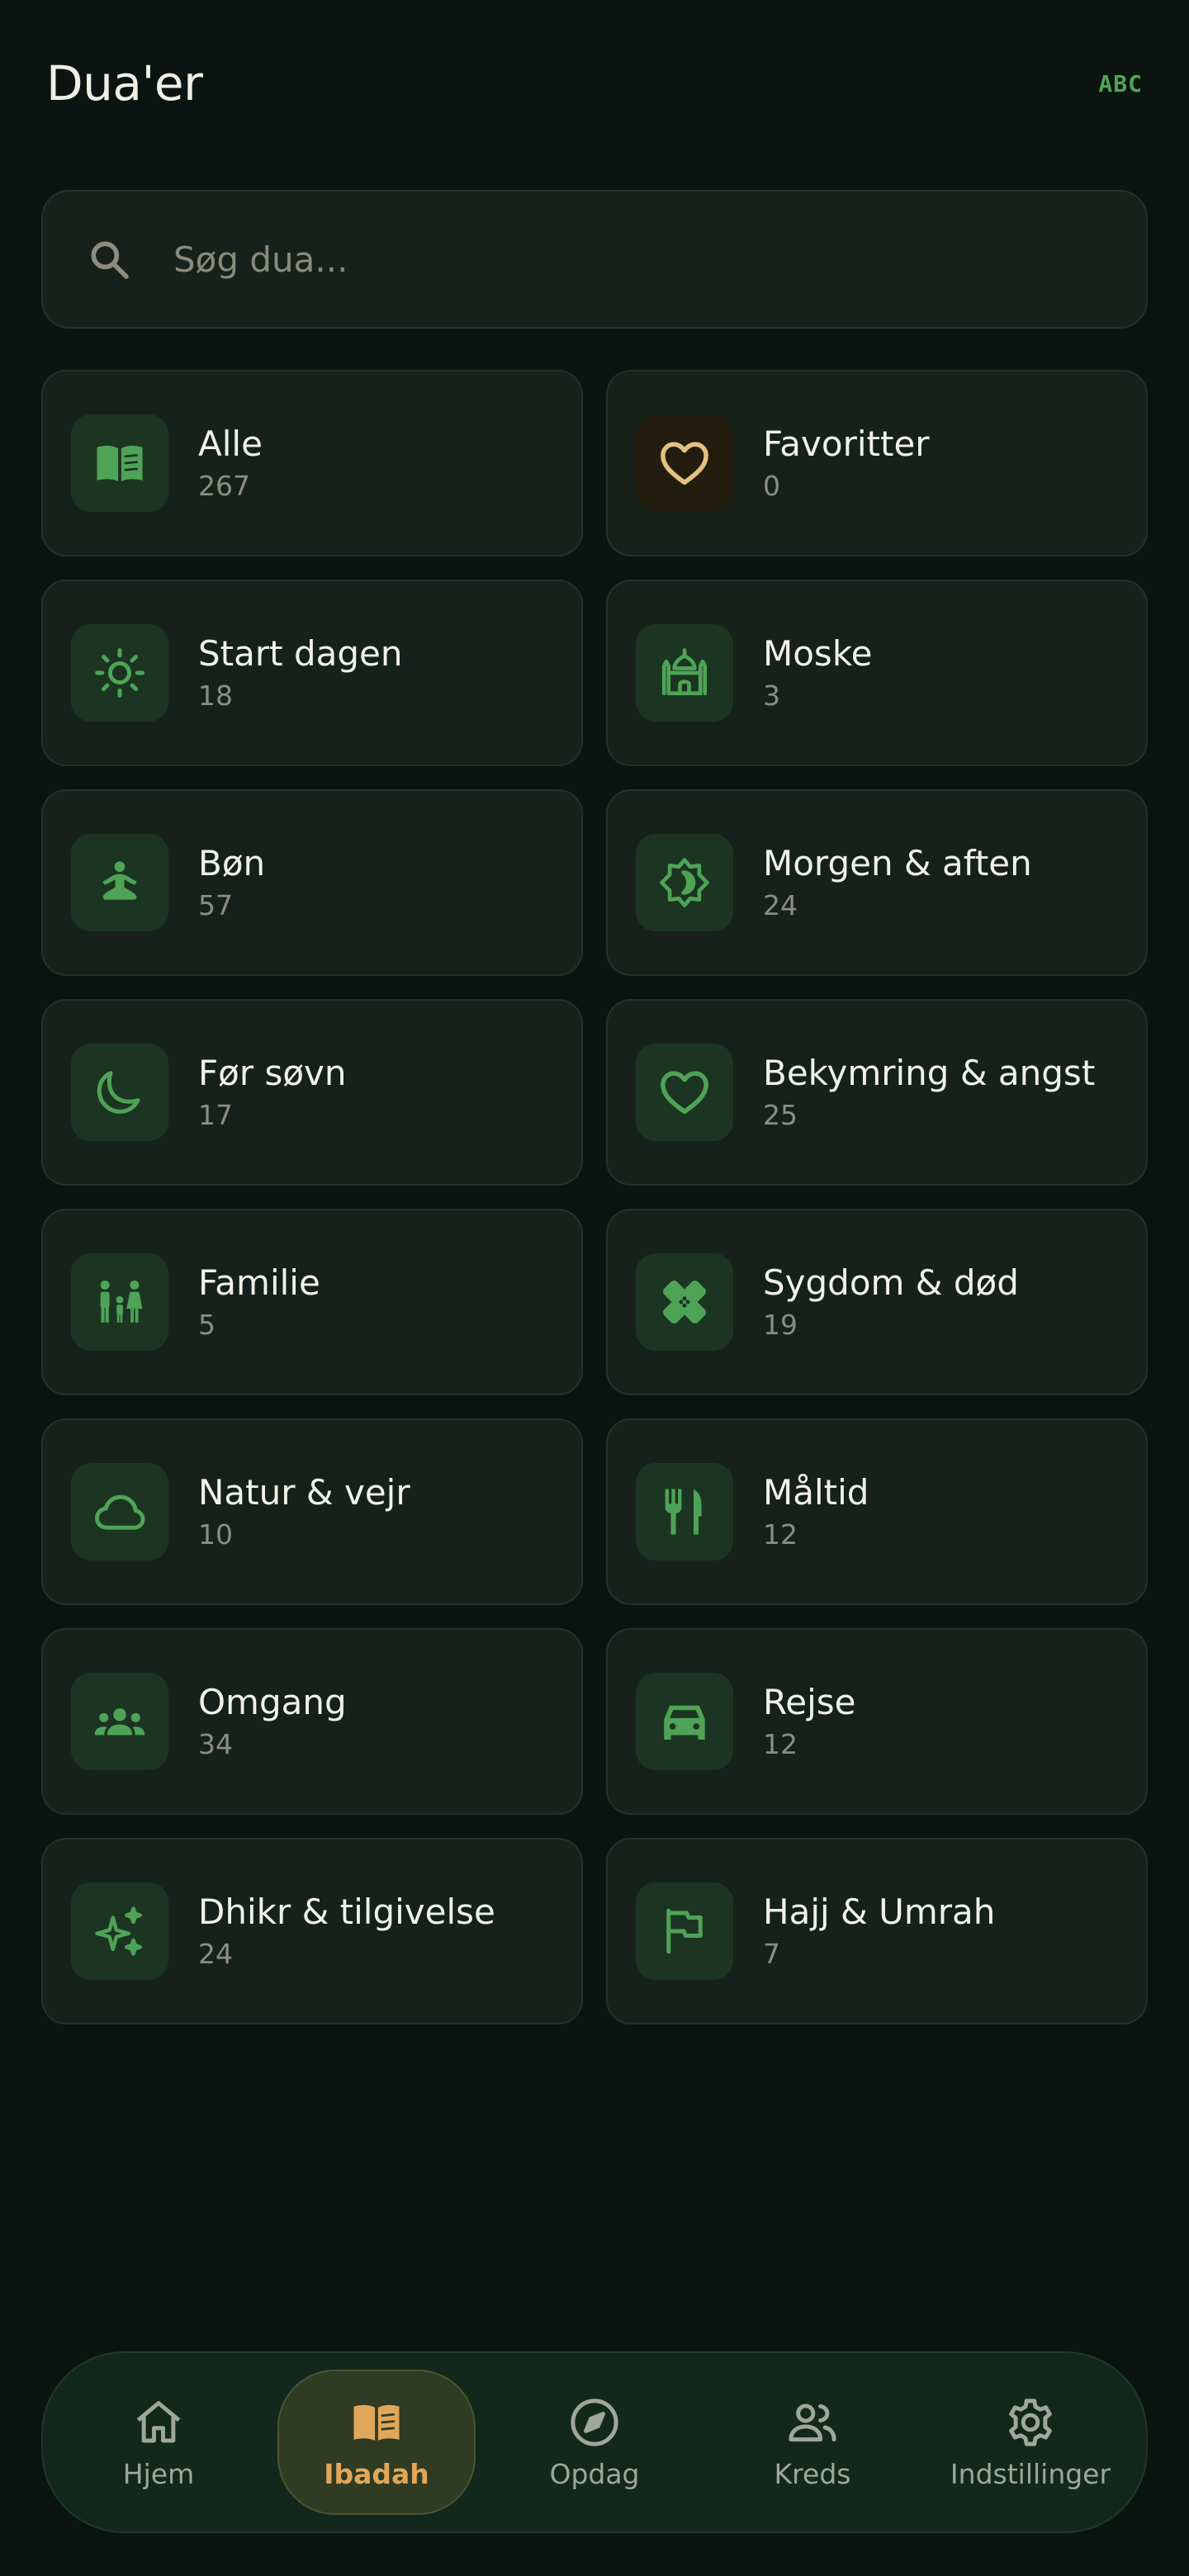 The image size is (1189, 2576). I want to click on category-label: Dhikr & tilgivelse, so click(346, 1912).